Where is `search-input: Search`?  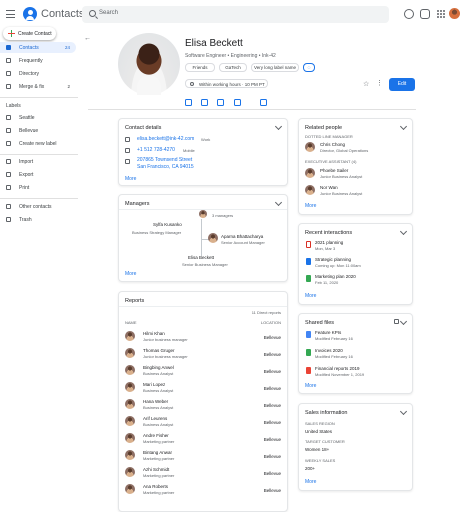
search-input: Search is located at coordinates (235, 14).